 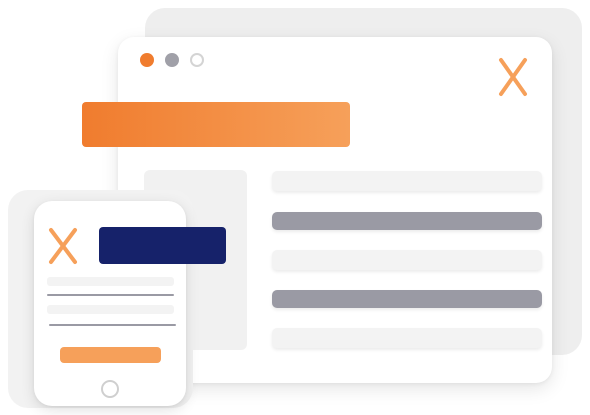 What do you see at coordinates (216, 124) in the screenshot?
I see `hero-banner-bar` at bounding box center [216, 124].